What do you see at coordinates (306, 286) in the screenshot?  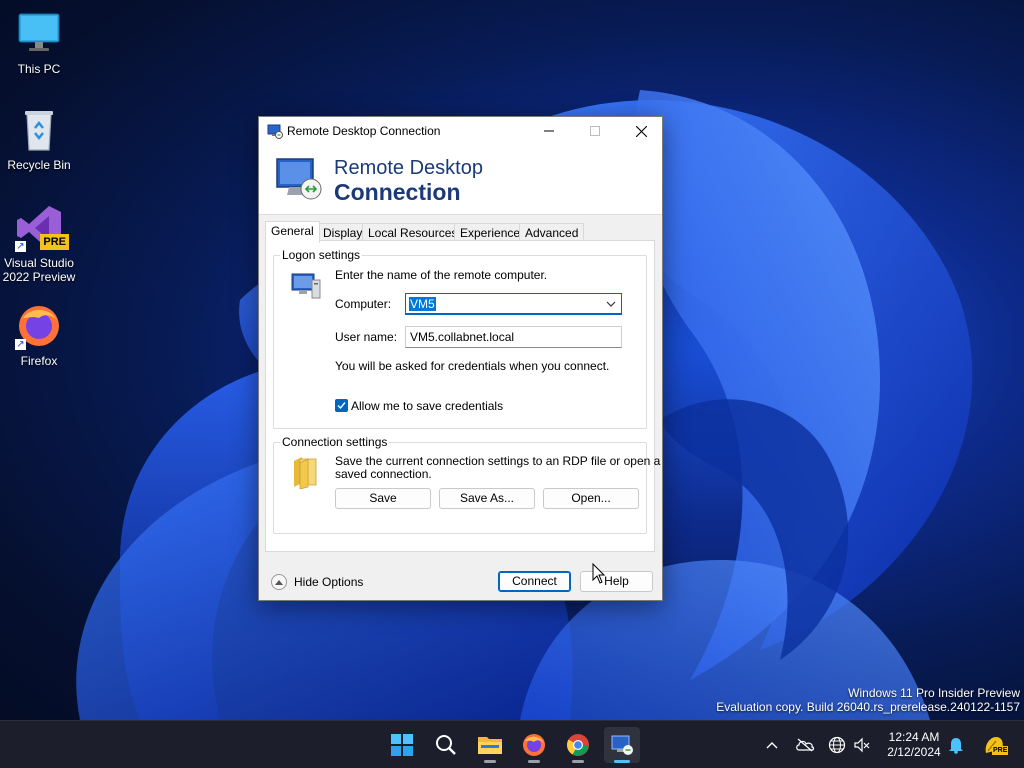 I see `computer-icon` at bounding box center [306, 286].